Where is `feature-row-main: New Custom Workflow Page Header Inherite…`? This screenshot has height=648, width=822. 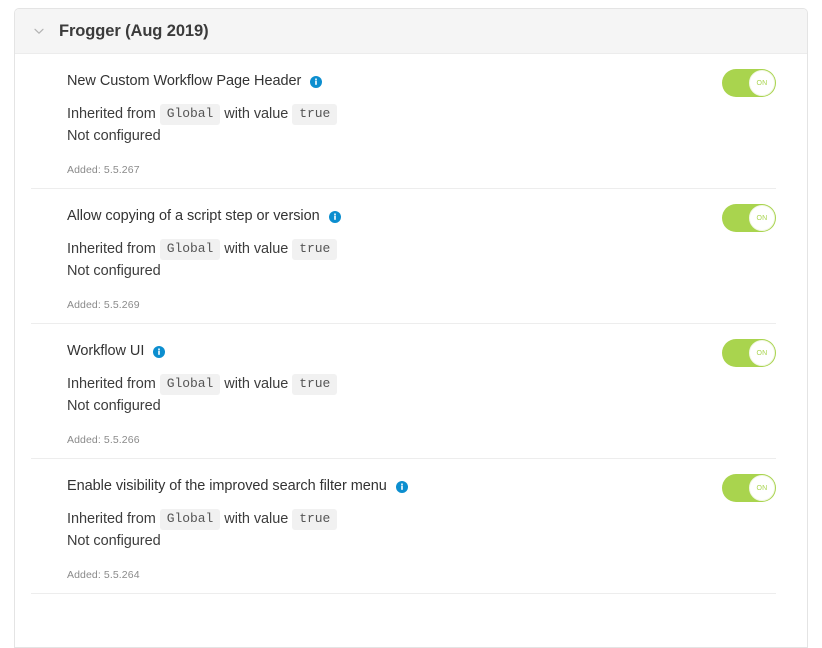 feature-row-main: New Custom Workflow Page Header Inherite… is located at coordinates (421, 122).